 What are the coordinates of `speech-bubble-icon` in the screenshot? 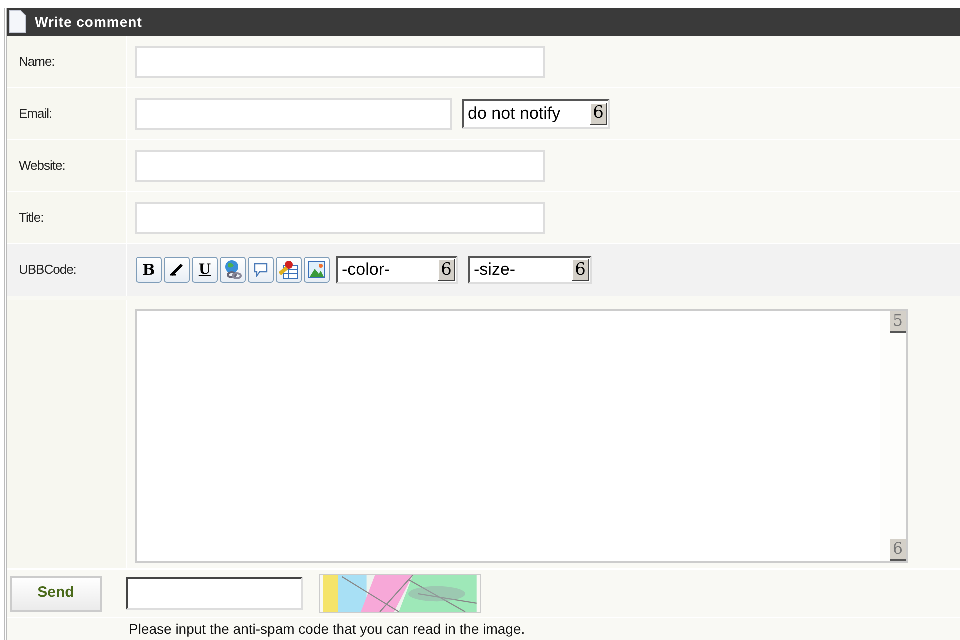 It's located at (261, 270).